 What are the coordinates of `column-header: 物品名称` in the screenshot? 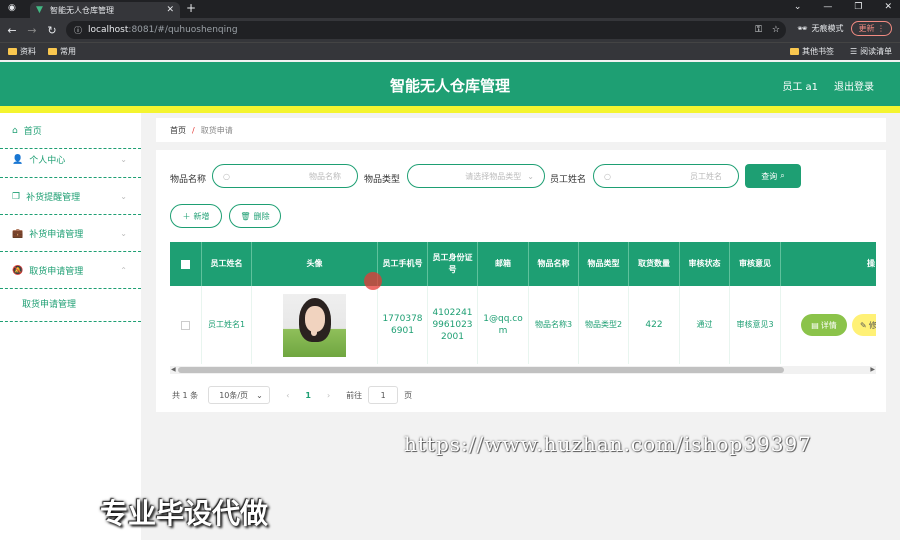 It's located at (554, 264).